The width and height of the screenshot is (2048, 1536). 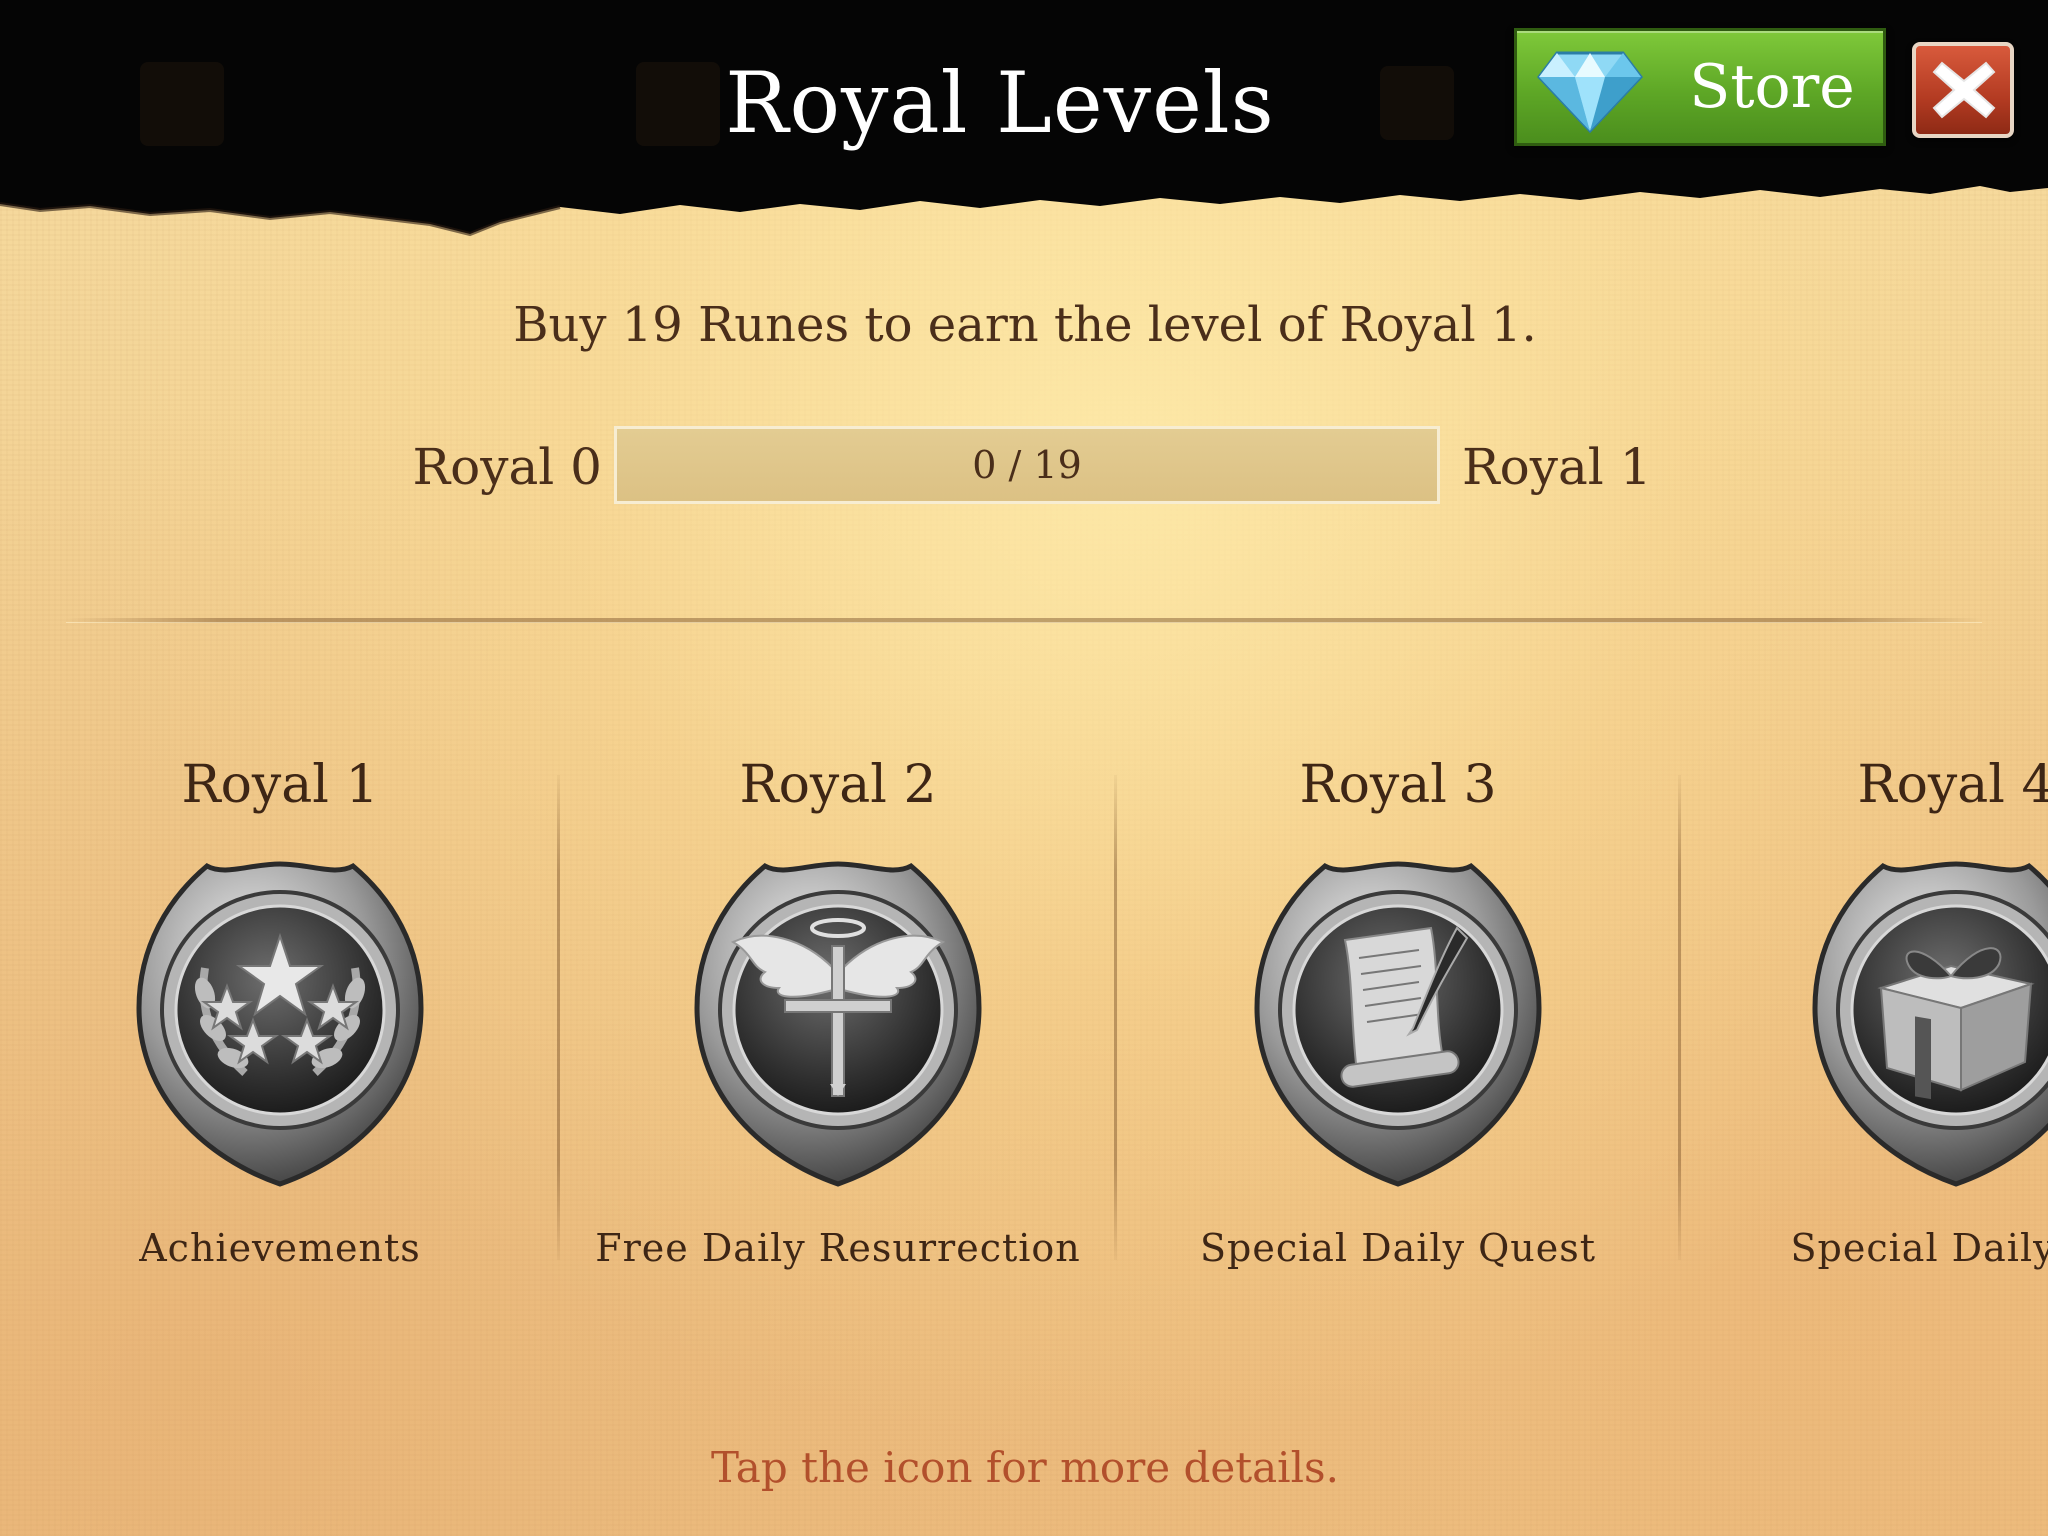 I want to click on level-title: Royal 4, so click(x=1952, y=785).